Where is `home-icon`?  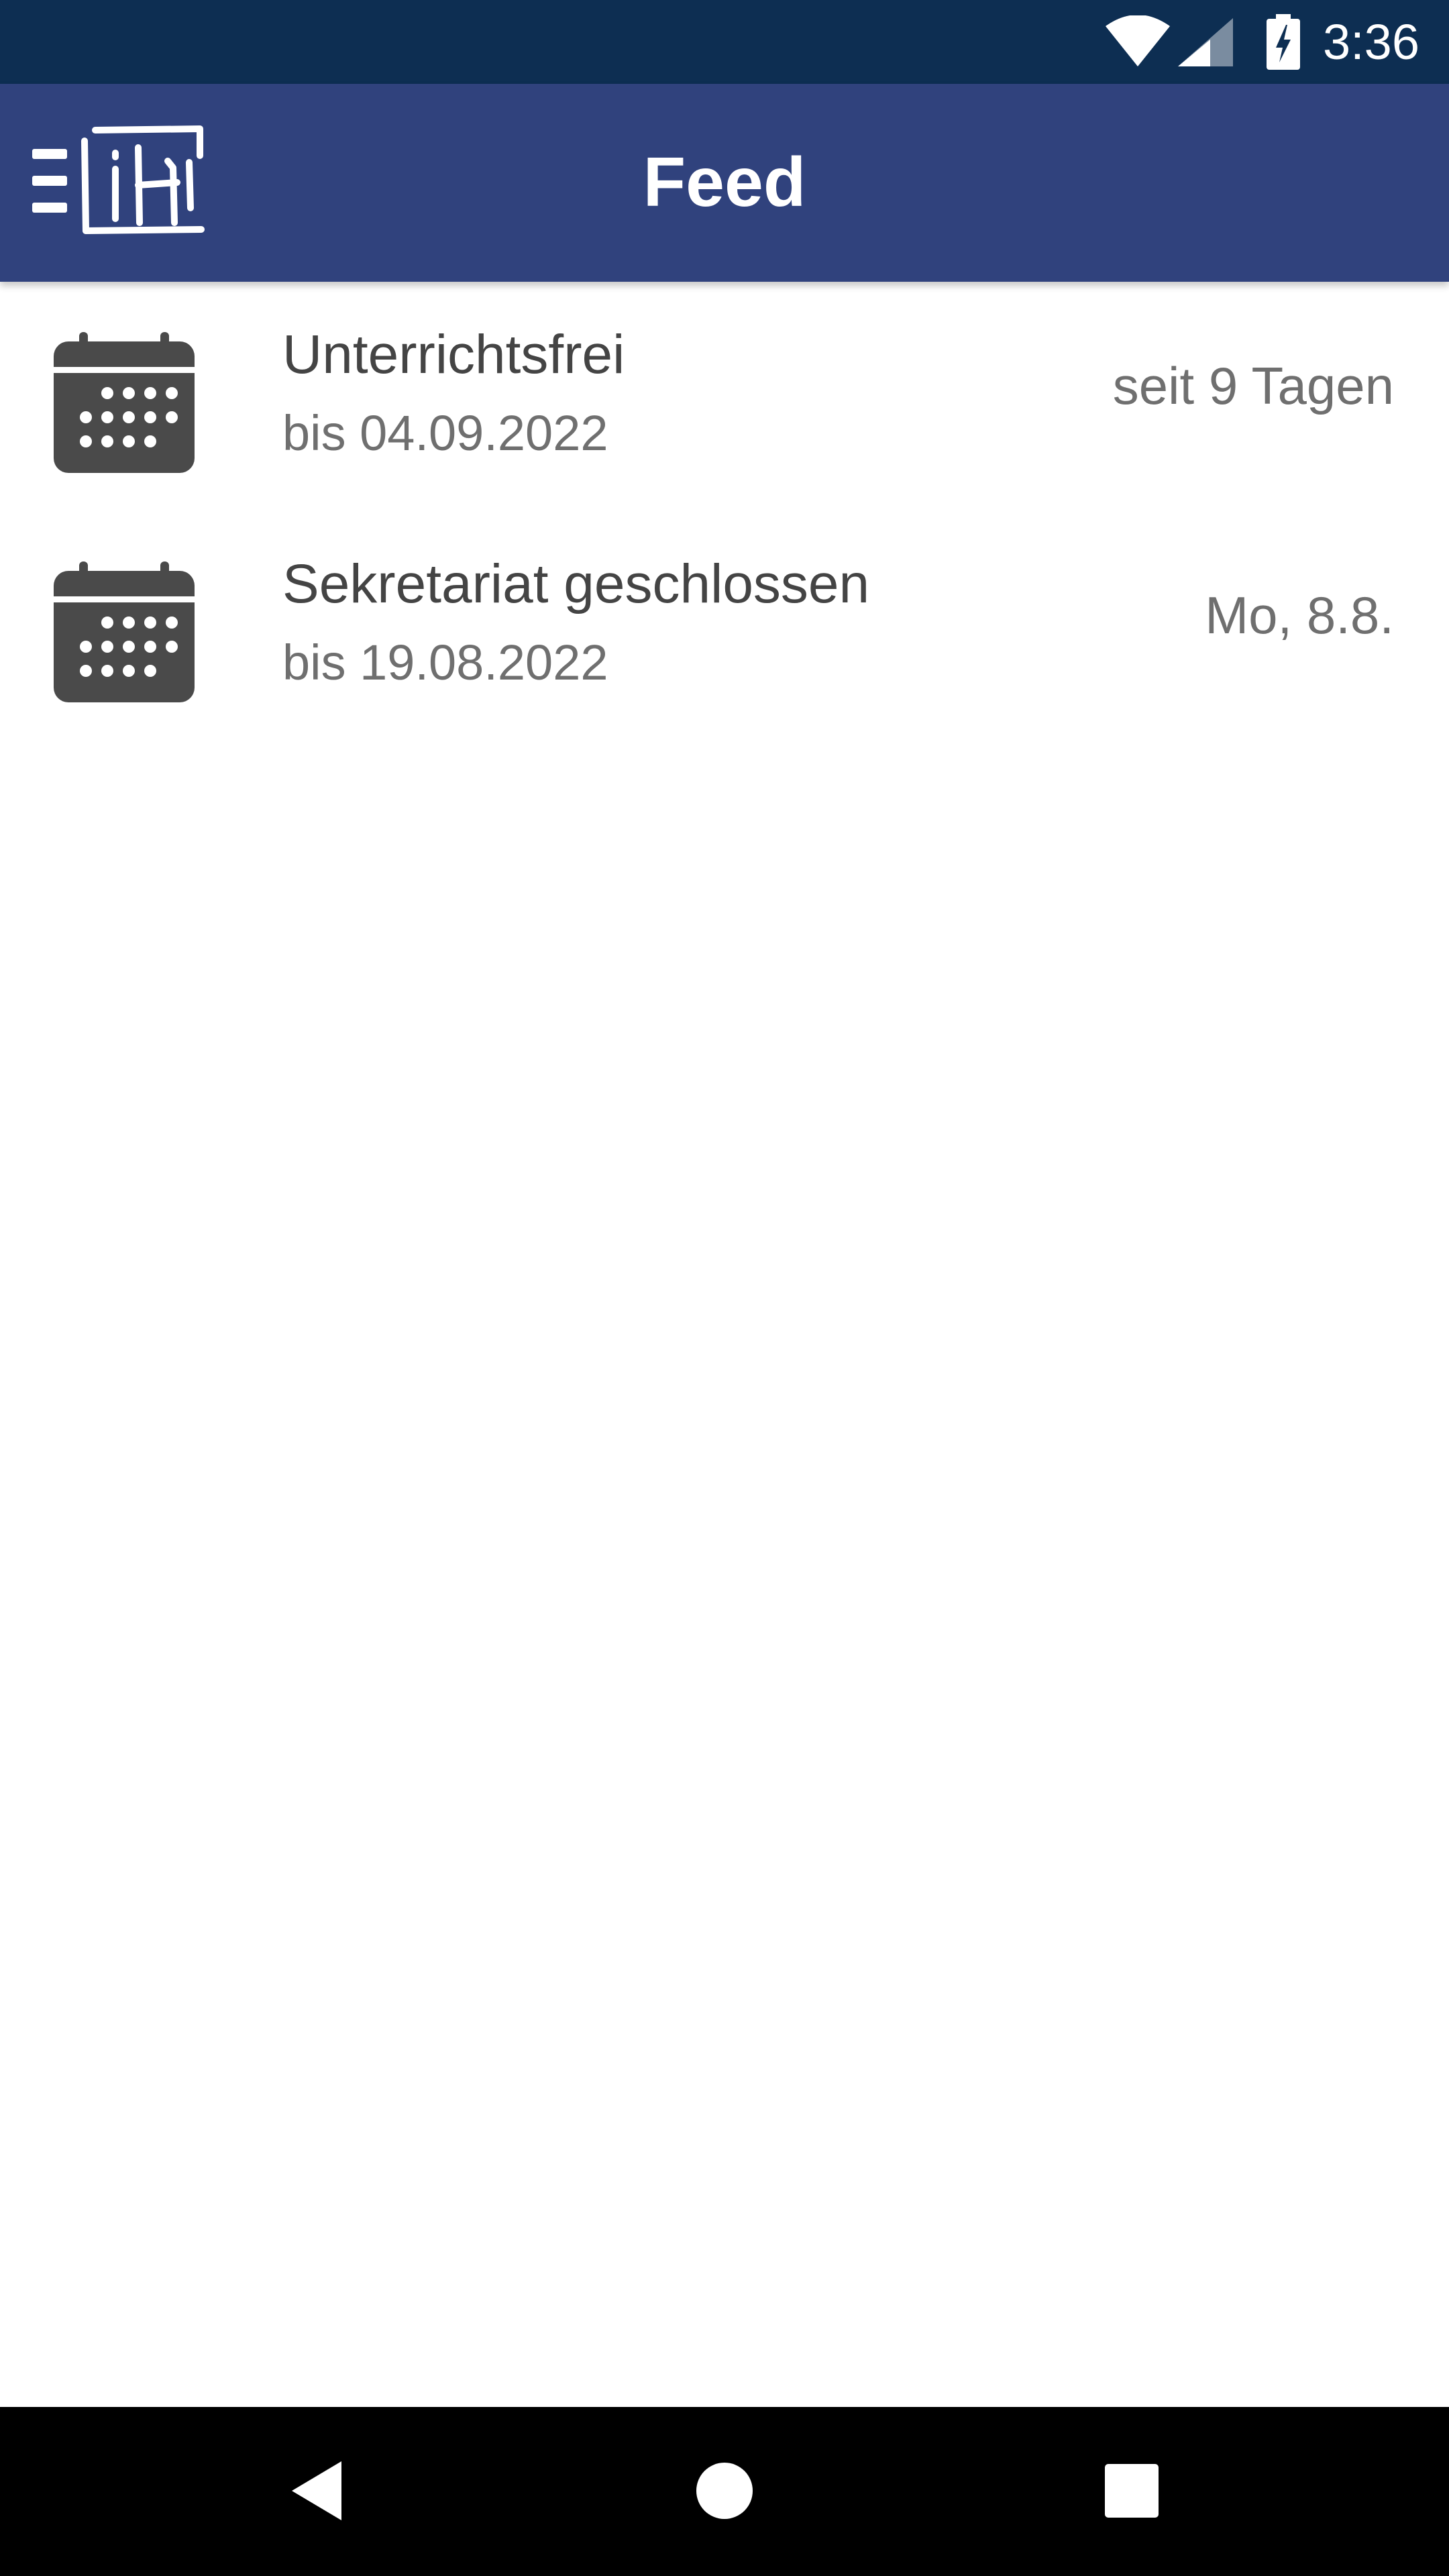 home-icon is located at coordinates (724, 2491).